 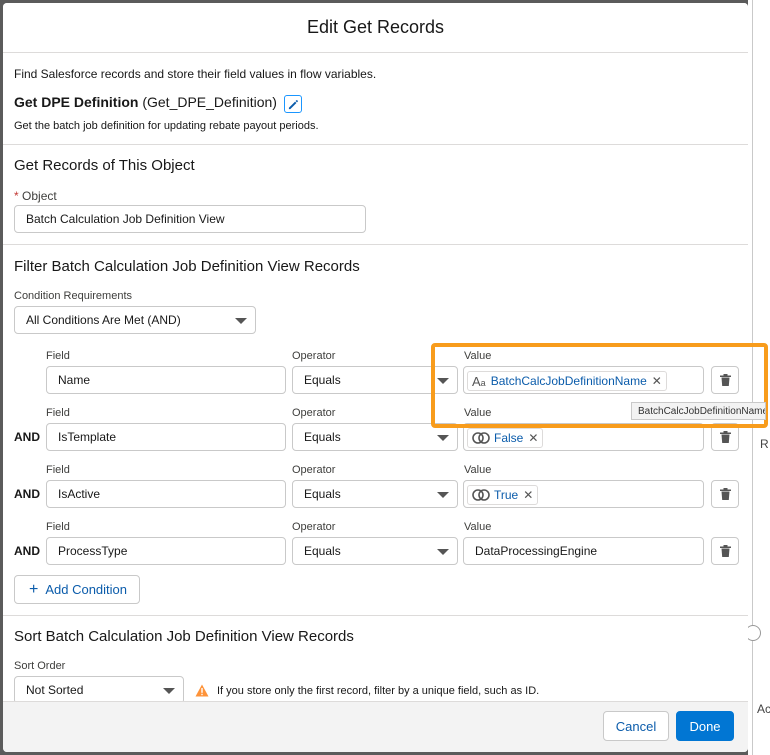 I want to click on add-condition-label: Add Condition, so click(x=86, y=589).